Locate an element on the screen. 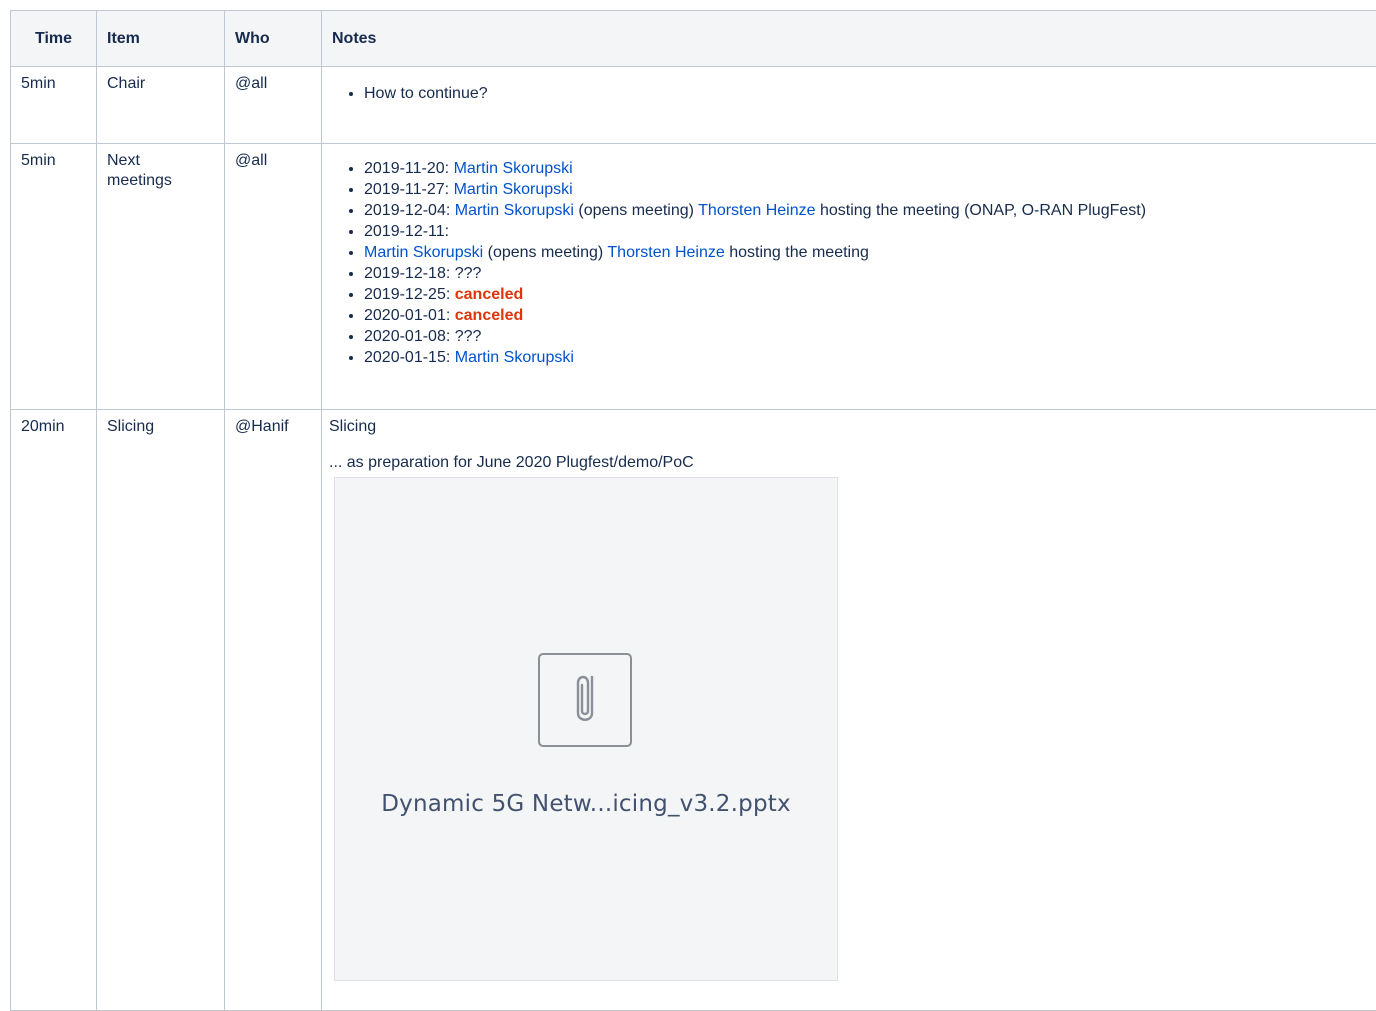 This screenshot has height=1011, width=1376. attachment-filename: Dynamic 5G Netw...icing_v3.2.pptx is located at coordinates (586, 804).